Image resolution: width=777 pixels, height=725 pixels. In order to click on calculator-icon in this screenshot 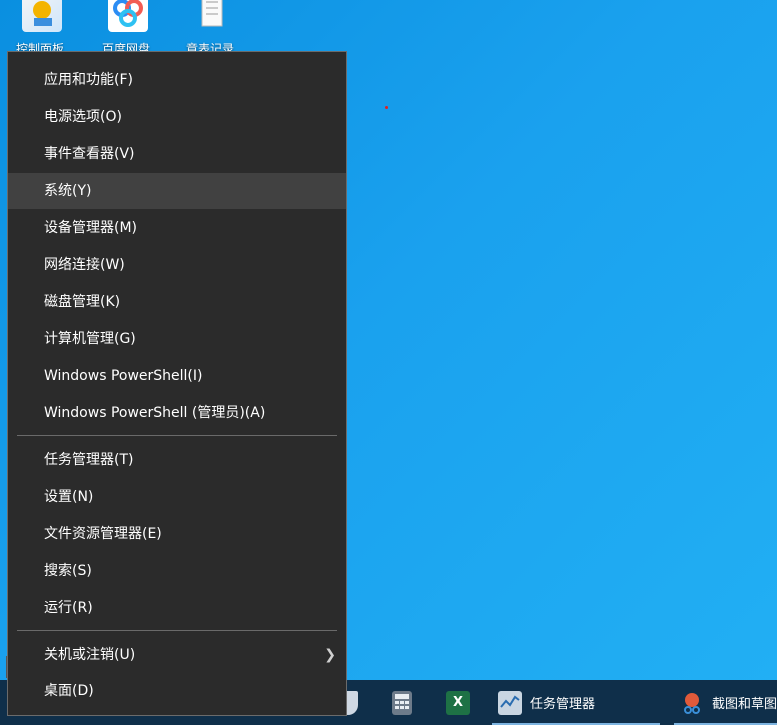, I will do `click(402, 702)`.